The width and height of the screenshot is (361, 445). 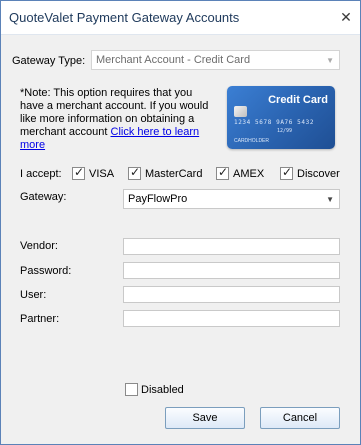 I want to click on gateway-value: PayFlowPro, so click(x=158, y=199).